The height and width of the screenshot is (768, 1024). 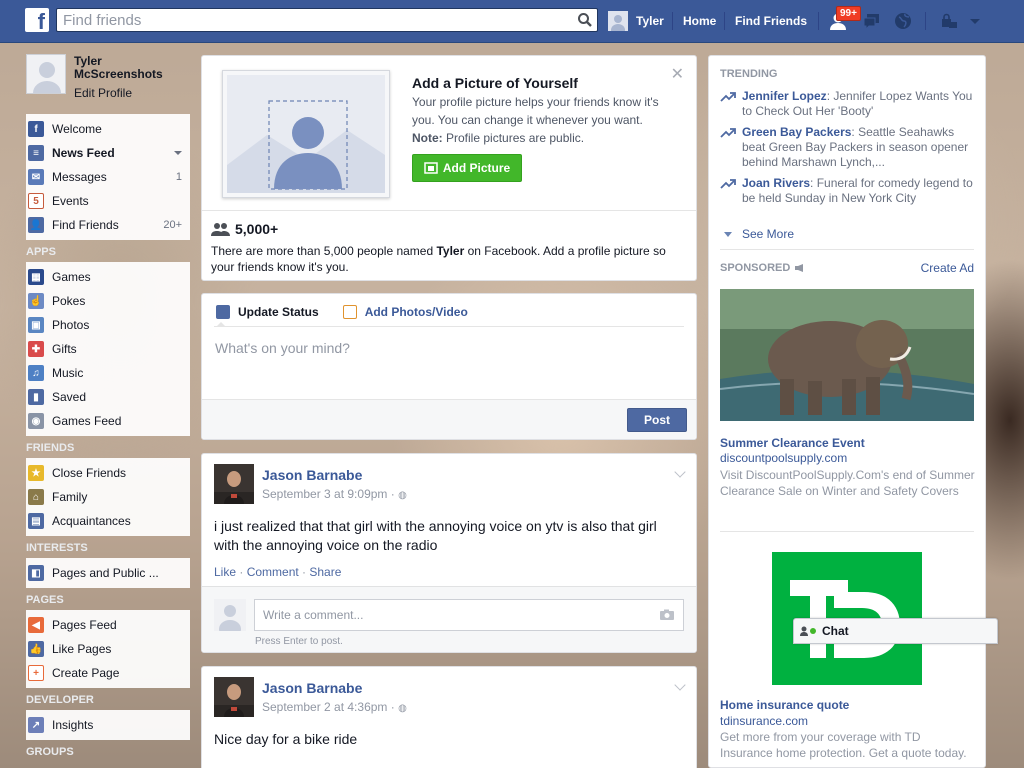 What do you see at coordinates (108, 153) in the screenshot?
I see `nav-item-news-feed: ≡ News Feed` at bounding box center [108, 153].